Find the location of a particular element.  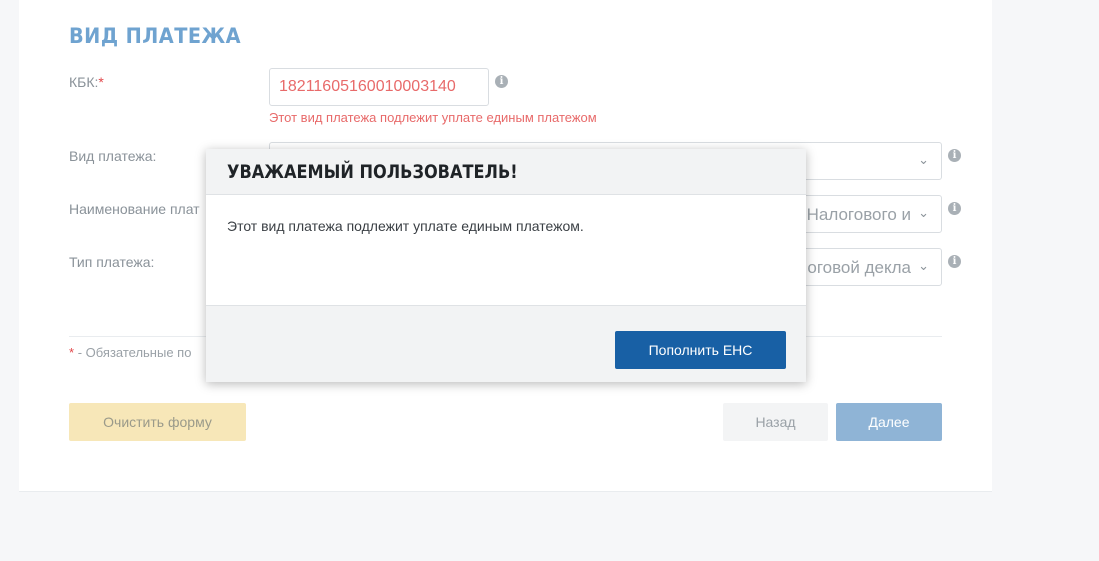

required-note-text: - Обязательные по is located at coordinates (134, 352).